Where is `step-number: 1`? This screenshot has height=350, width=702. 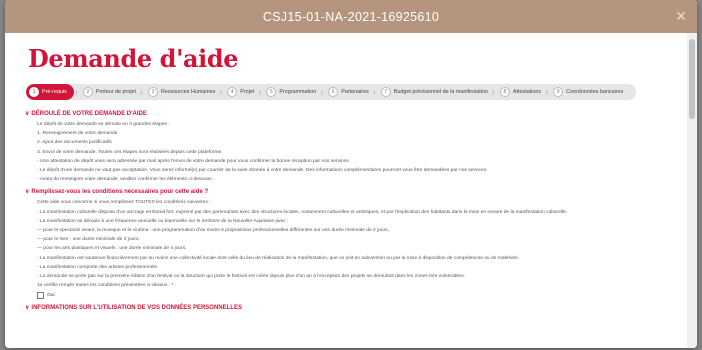 step-number: 1 is located at coordinates (34, 92).